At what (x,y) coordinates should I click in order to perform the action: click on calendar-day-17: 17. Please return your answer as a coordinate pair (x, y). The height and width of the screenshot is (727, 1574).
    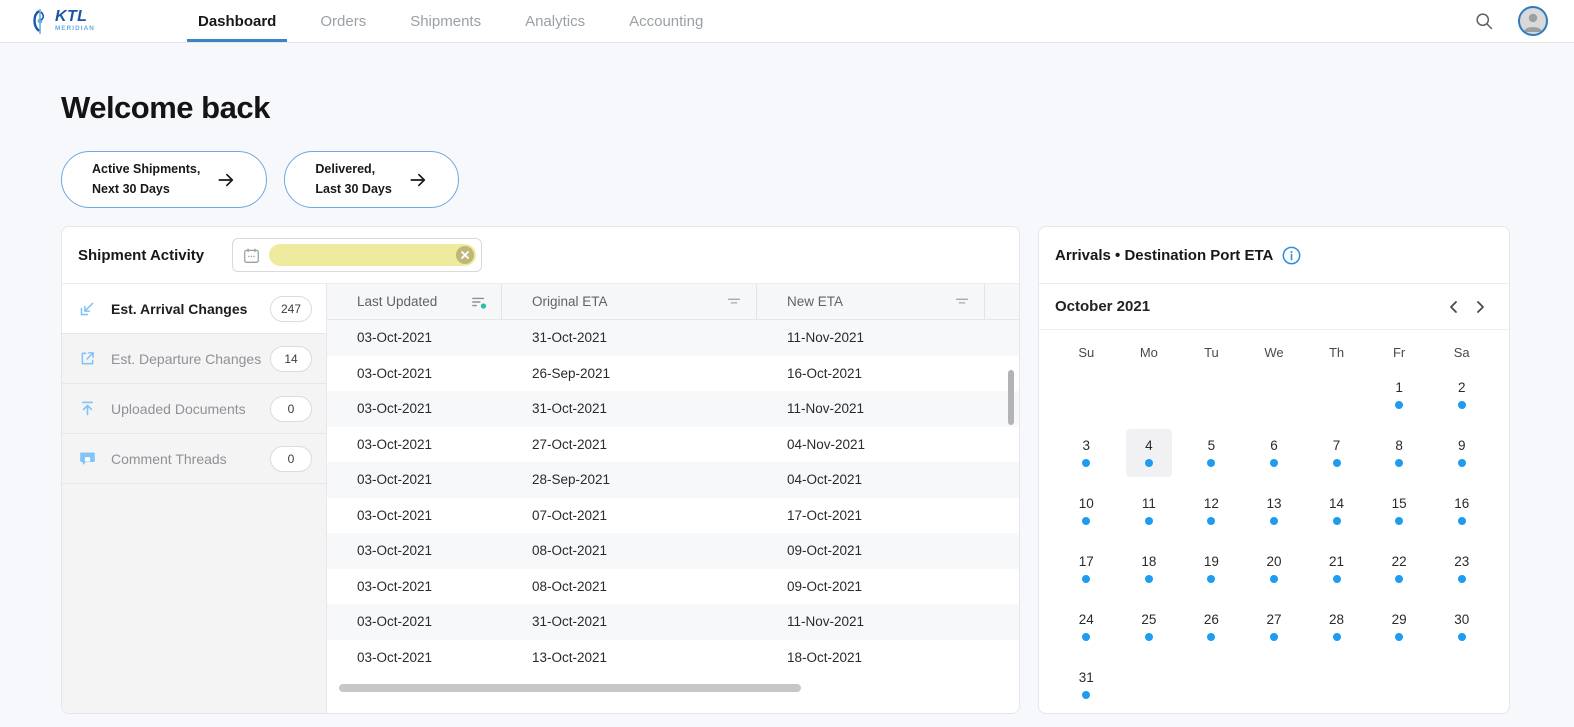
    Looking at the image, I should click on (1086, 569).